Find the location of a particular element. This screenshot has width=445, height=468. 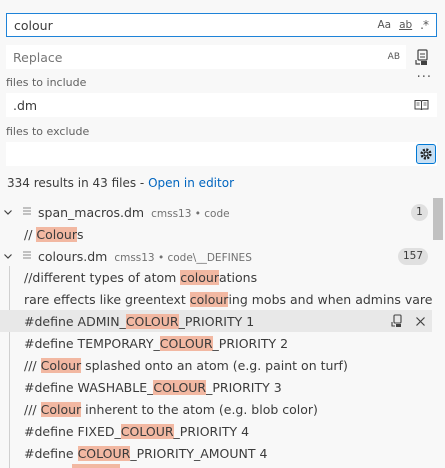

match-row: #define COLOUR_PRIORITY_AMOUNT 4 is located at coordinates (216, 453).